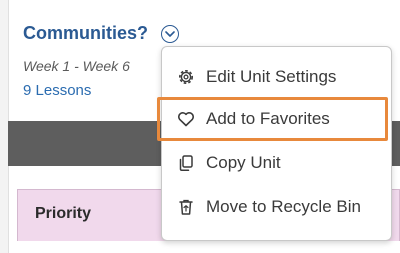 The width and height of the screenshot is (400, 253). I want to click on chevron-down-icon, so click(170, 34).